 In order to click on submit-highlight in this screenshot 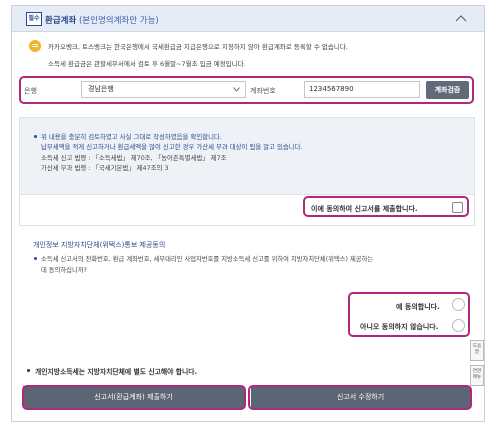, I will do `click(134, 397)`.